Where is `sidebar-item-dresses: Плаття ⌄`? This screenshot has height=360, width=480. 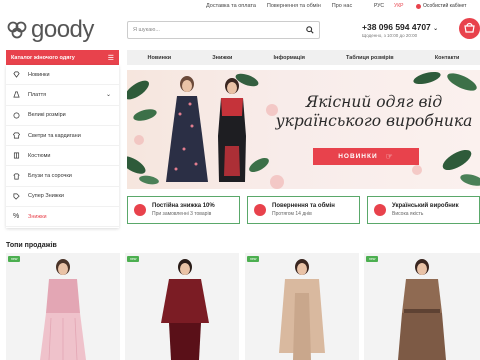 sidebar-item-dresses: Плаття ⌄ is located at coordinates (62, 95).